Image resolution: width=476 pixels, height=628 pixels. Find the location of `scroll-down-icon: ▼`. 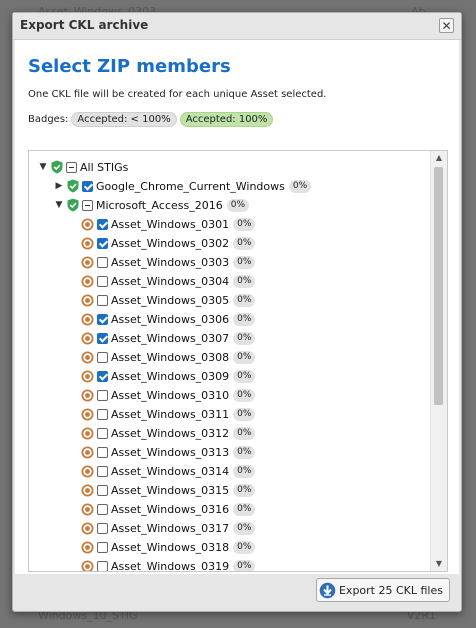

scroll-down-icon: ▼ is located at coordinates (439, 564).